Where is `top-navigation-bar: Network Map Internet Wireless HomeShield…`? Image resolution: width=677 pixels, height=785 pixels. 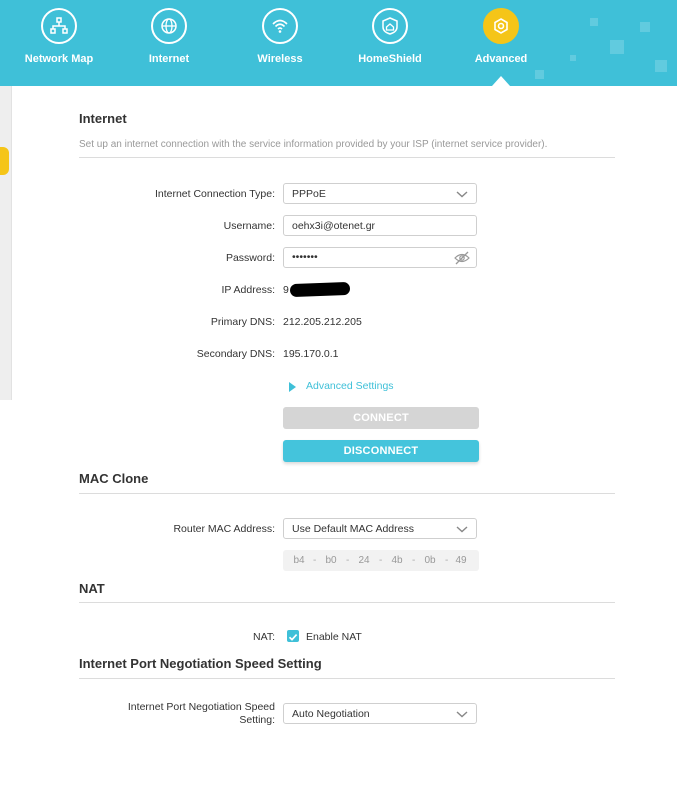 top-navigation-bar: Network Map Internet Wireless HomeShield… is located at coordinates (338, 43).